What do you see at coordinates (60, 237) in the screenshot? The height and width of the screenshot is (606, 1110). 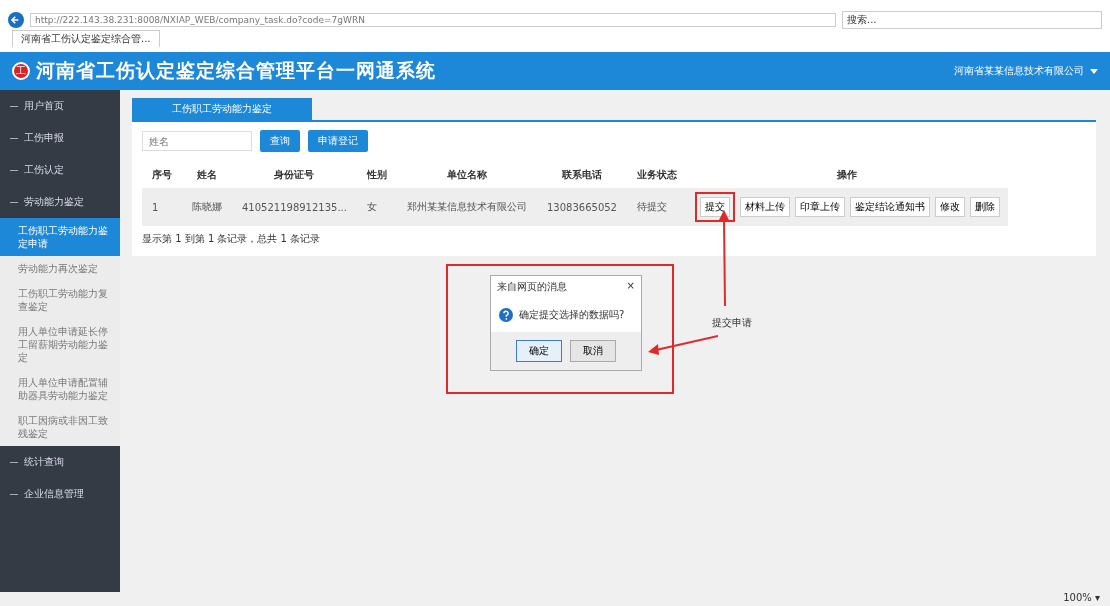 I see `sidebar-subitem: 工伤职工劳动能力鉴定申请` at bounding box center [60, 237].